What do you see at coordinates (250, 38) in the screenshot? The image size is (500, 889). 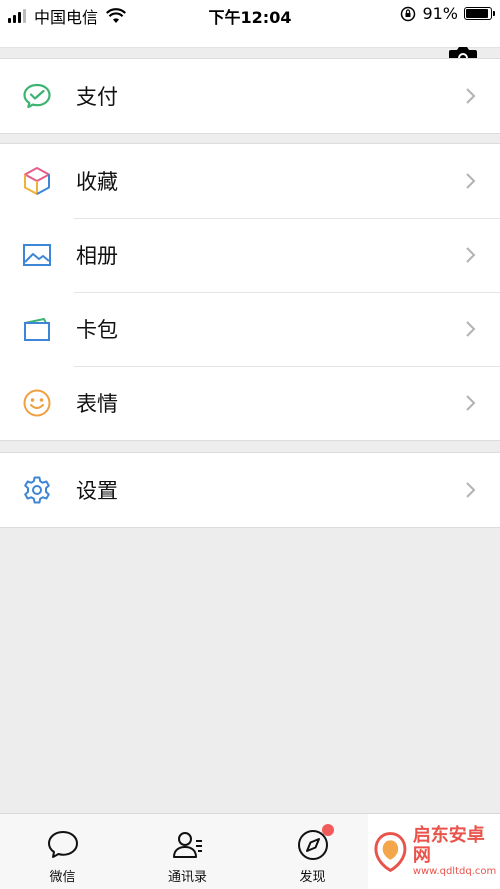 I see `page-header` at bounding box center [250, 38].